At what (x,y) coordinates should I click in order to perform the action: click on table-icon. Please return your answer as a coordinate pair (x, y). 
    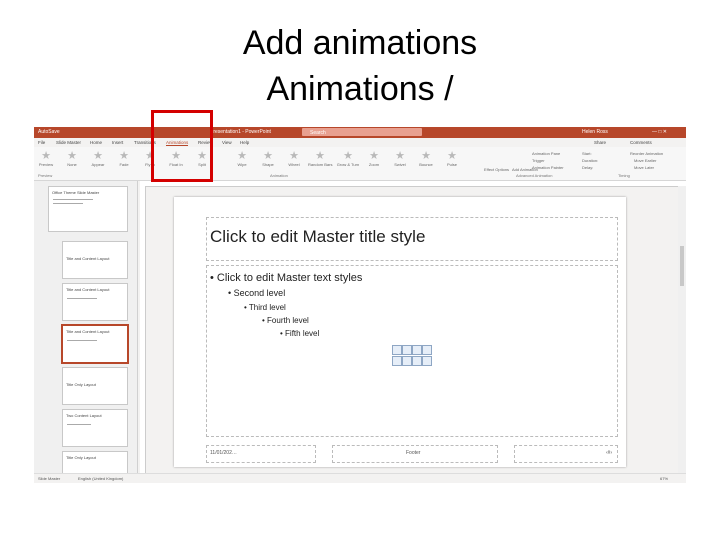
    Looking at the image, I should click on (397, 350).